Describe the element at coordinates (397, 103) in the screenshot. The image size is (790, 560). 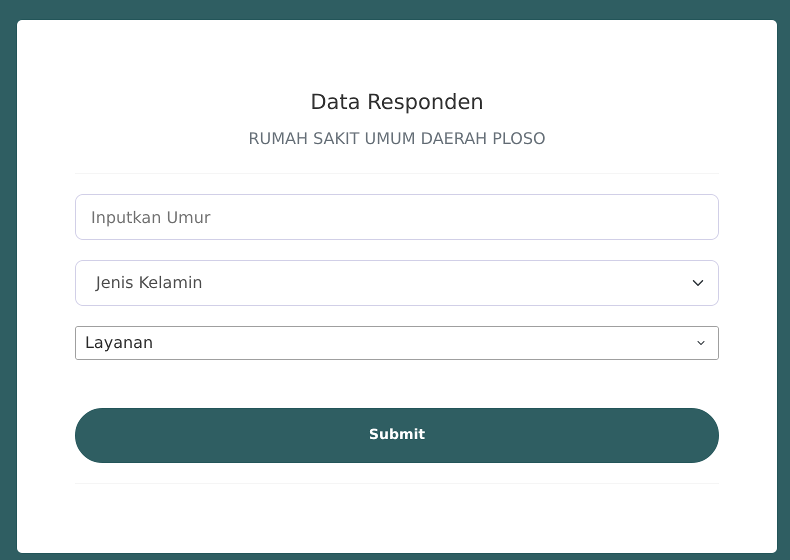
I see `form-title: Data Responden` at that location.